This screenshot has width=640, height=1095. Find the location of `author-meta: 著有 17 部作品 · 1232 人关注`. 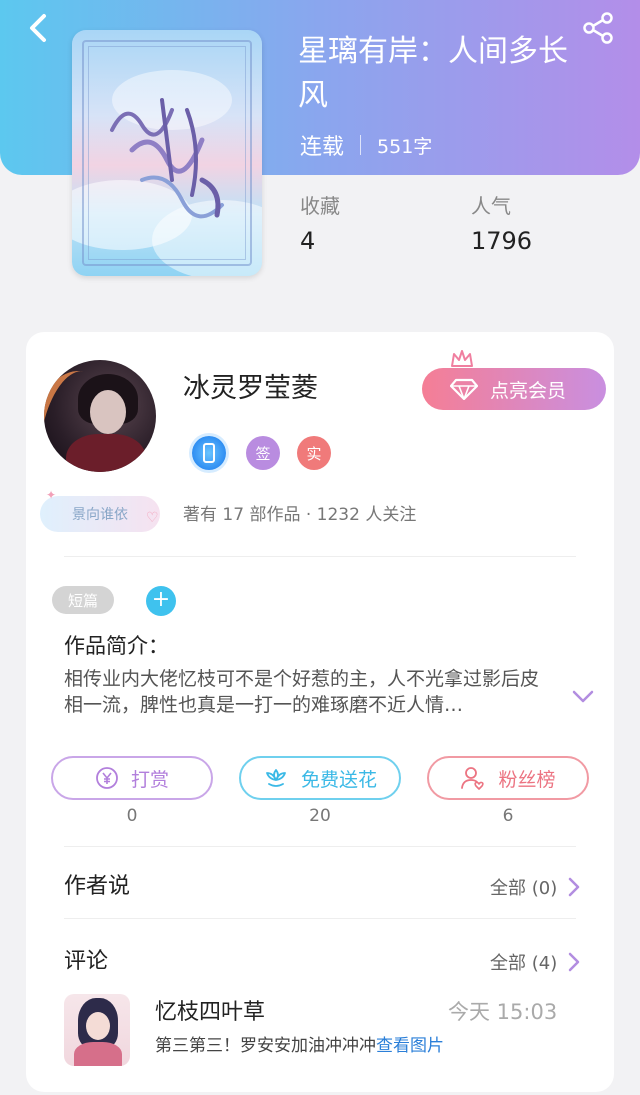

author-meta: 著有 17 部作品 · 1232 人关注 is located at coordinates (300, 515).